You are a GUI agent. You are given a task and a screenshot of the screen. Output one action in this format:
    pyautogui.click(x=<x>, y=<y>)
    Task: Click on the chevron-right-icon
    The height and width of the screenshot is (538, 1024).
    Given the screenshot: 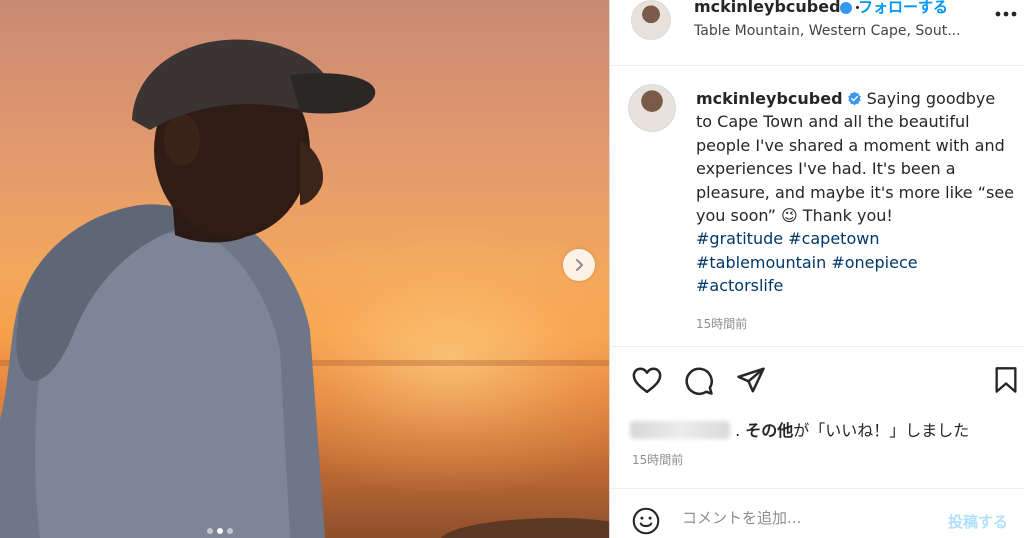 What is the action you would take?
    pyautogui.click(x=579, y=265)
    